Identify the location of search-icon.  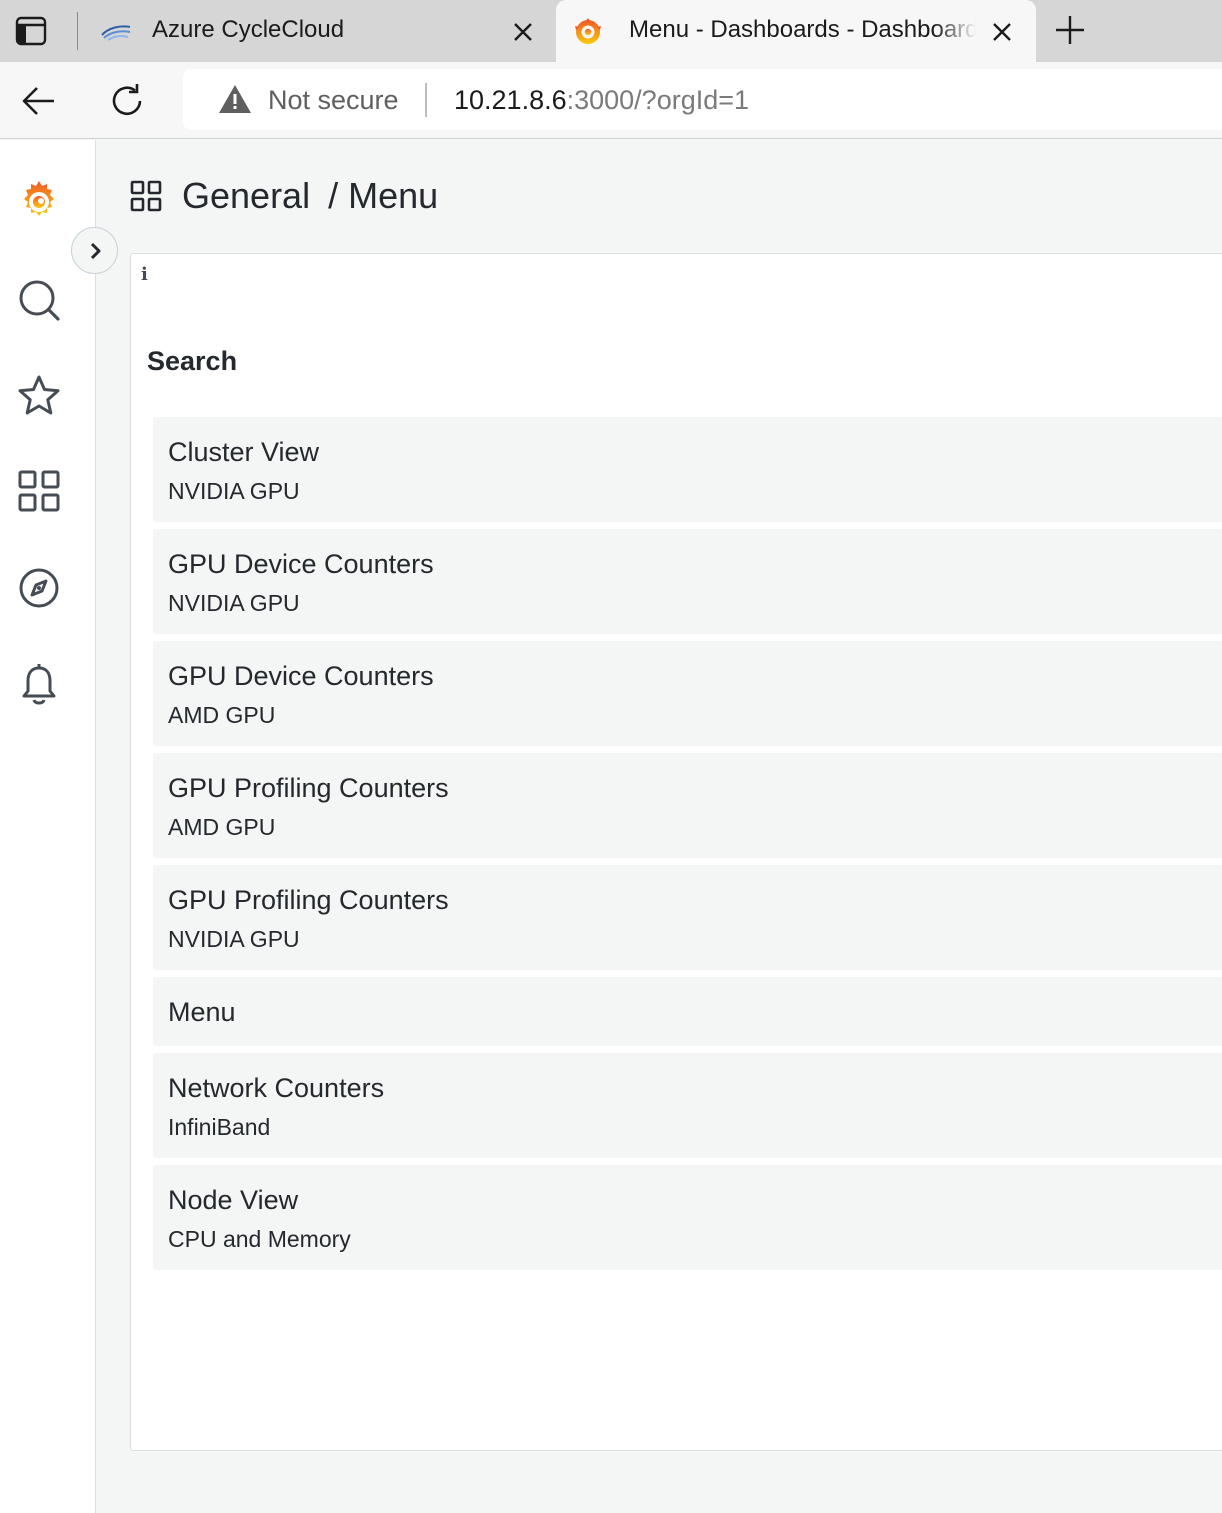
(39, 300).